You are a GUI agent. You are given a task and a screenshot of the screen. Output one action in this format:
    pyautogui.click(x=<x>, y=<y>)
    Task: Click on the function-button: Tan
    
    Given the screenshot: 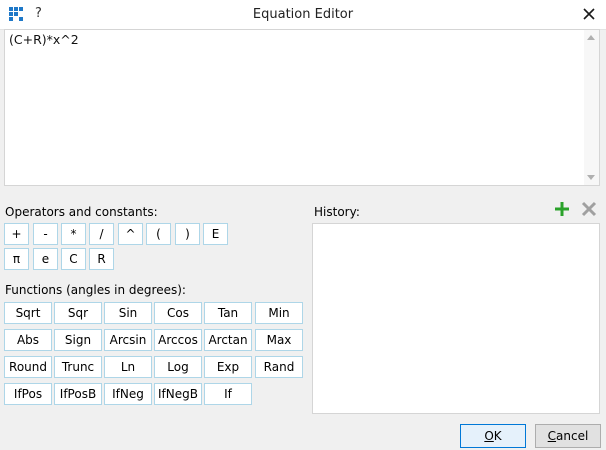 What is the action you would take?
    pyautogui.click(x=228, y=313)
    